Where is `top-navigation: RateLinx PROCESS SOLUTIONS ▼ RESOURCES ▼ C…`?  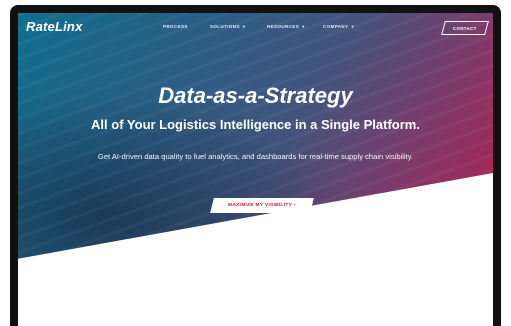
top-navigation: RateLinx PROCESS SOLUTIONS ▼ RESOURCES ▼ C… is located at coordinates (255, 28).